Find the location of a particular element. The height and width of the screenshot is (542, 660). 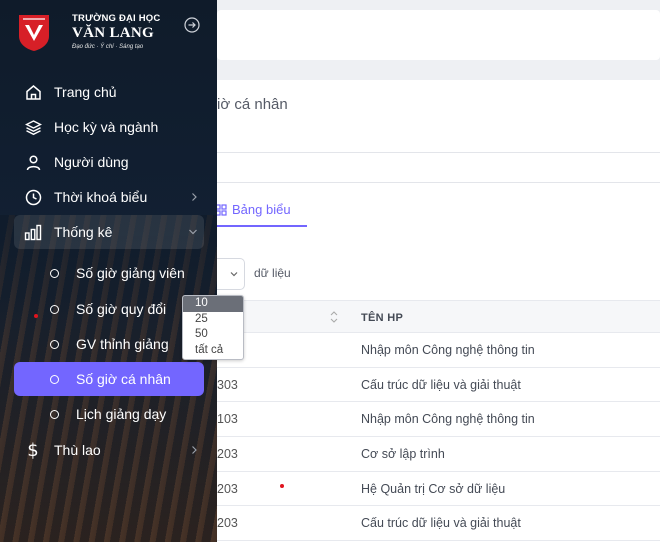

dollar-icon: $ is located at coordinates (33, 450).